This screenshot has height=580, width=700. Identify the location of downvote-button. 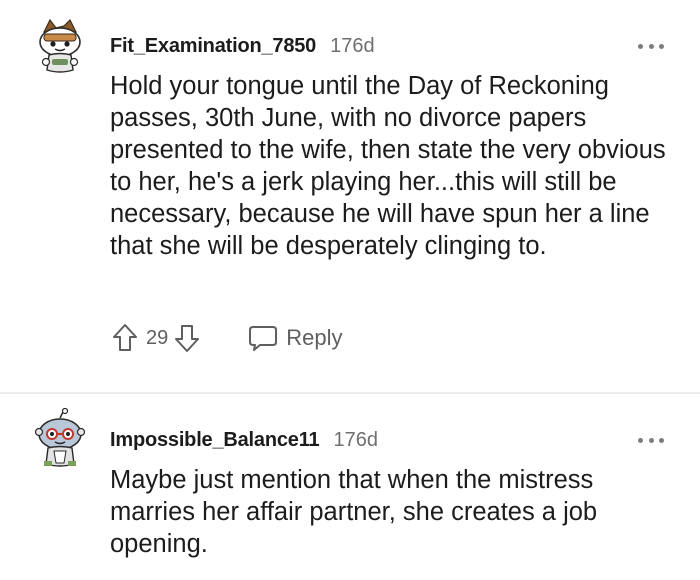
(187, 338).